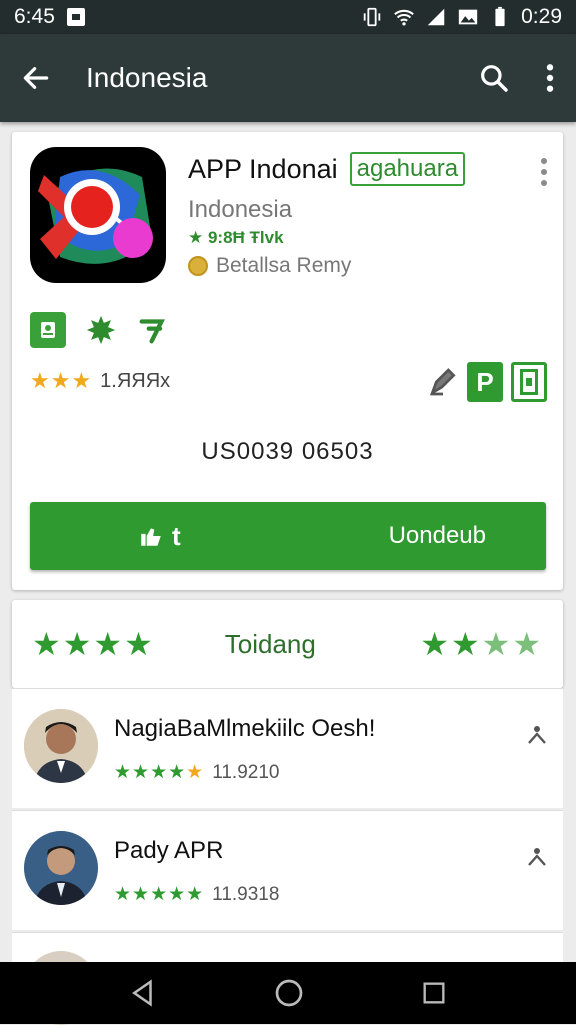  I want to click on app-logo-icon, so click(98, 215).